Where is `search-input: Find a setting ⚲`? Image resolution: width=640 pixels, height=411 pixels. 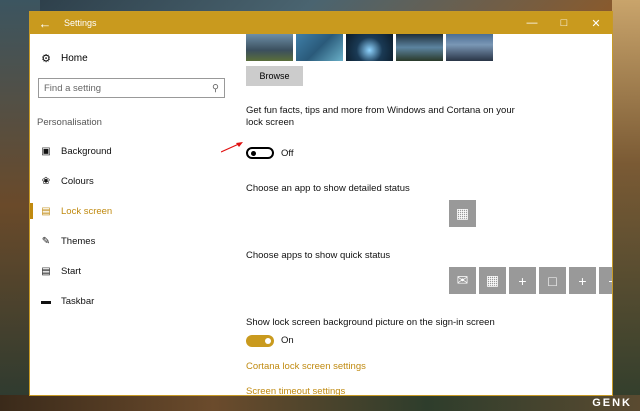 search-input: Find a setting ⚲ is located at coordinates (131, 88).